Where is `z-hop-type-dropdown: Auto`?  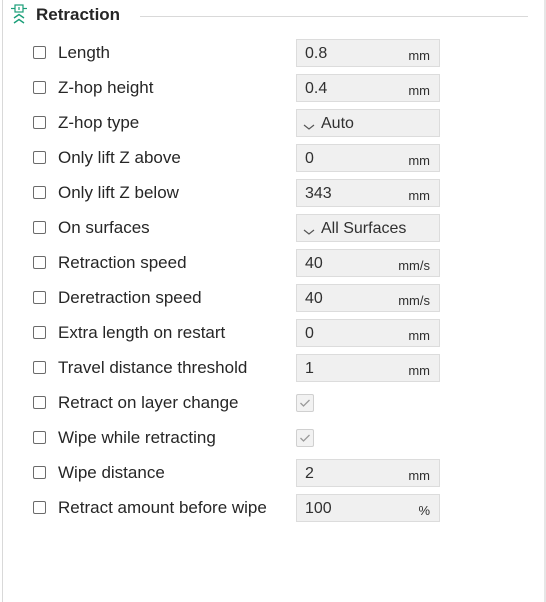 z-hop-type-dropdown: Auto is located at coordinates (368, 123).